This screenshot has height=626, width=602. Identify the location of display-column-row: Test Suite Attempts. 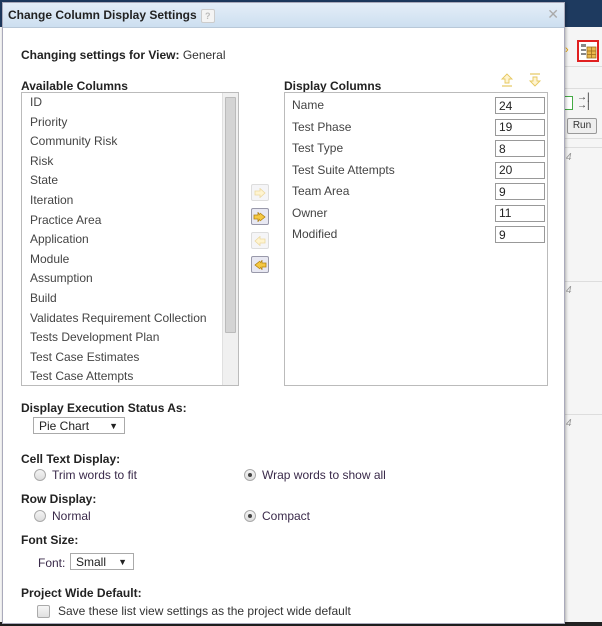
(416, 171).